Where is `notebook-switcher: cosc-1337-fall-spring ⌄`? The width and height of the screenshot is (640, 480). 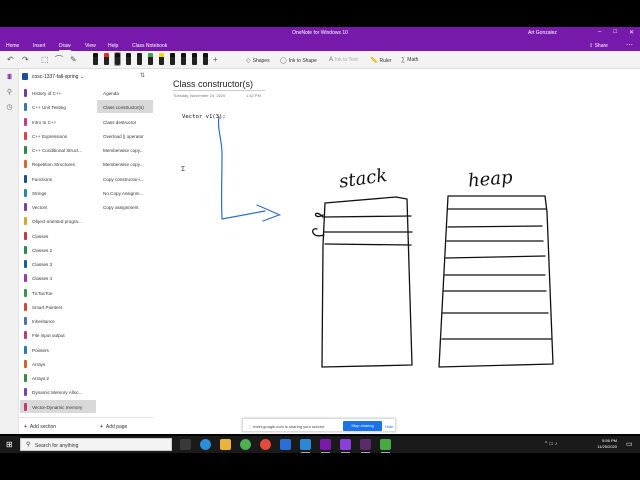
notebook-switcher: cosc-1337-fall-spring ⌄ is located at coordinates (58, 77).